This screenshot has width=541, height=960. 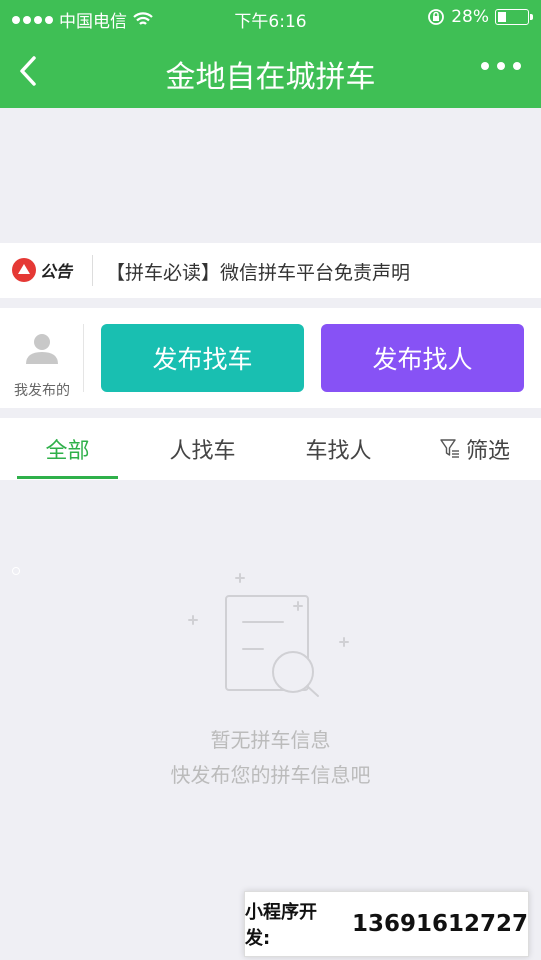 What do you see at coordinates (501, 66) in the screenshot?
I see `more-icon` at bounding box center [501, 66].